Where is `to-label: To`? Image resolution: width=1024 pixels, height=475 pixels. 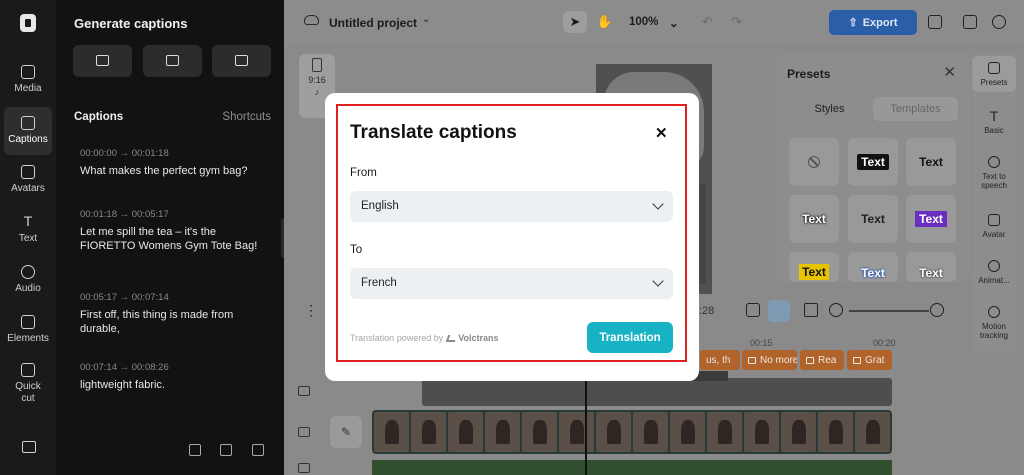 to-label: To is located at coordinates (356, 250).